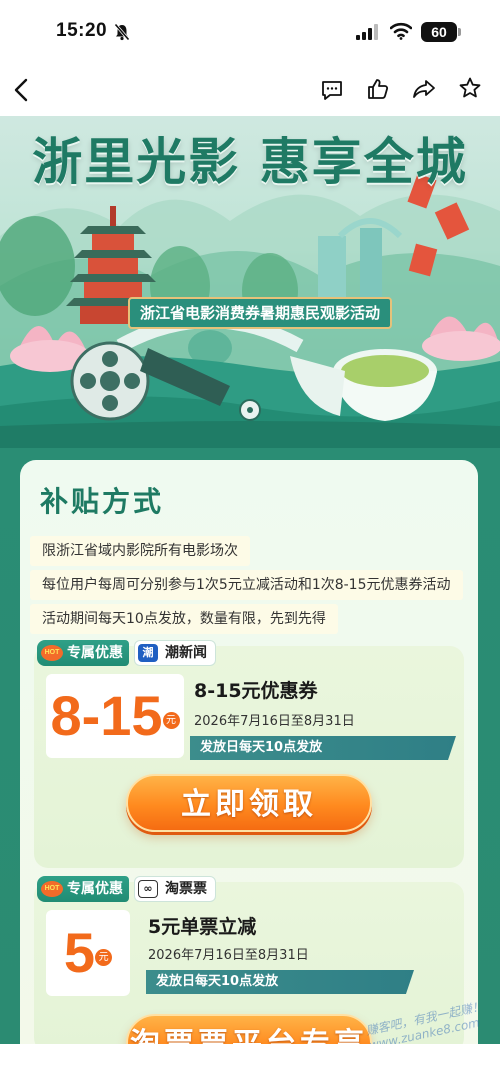 The width and height of the screenshot is (500, 1084). I want to click on comment-icon, so click(332, 90).